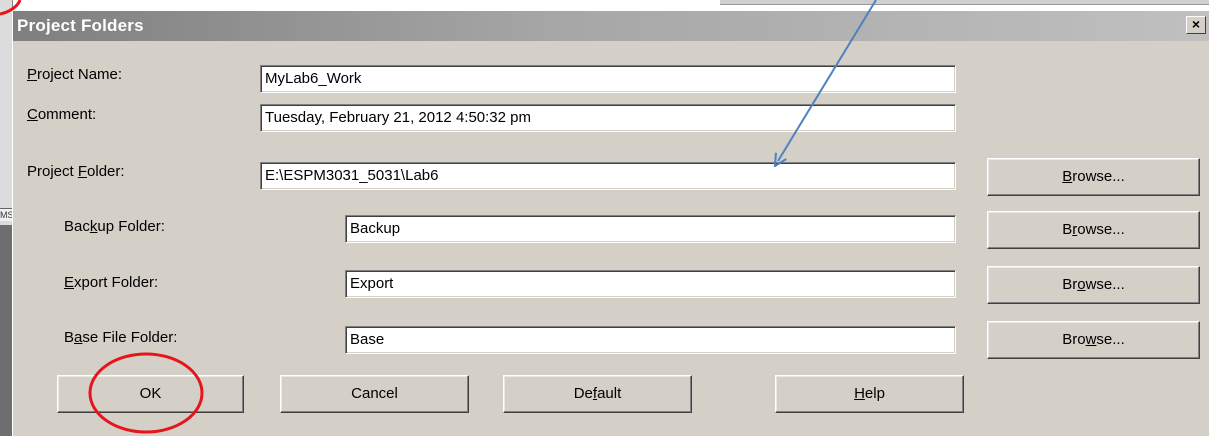 The width and height of the screenshot is (1209, 436). I want to click on dialog-titlebar: Project Folders ×, so click(611, 26).